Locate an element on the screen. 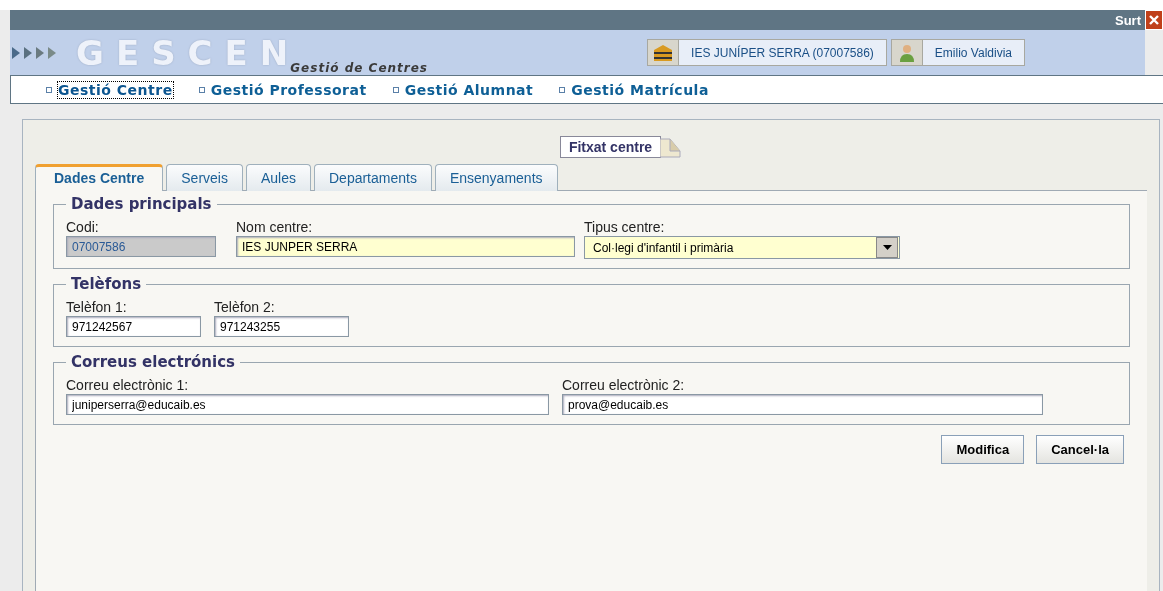 This screenshot has height=591, width=1163. input-field: juniperserra@educaib.es is located at coordinates (307, 404).